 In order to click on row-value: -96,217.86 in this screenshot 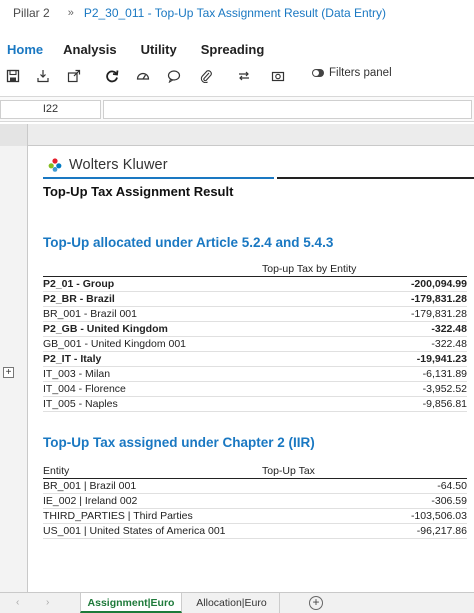, I will do `click(442, 531)`.